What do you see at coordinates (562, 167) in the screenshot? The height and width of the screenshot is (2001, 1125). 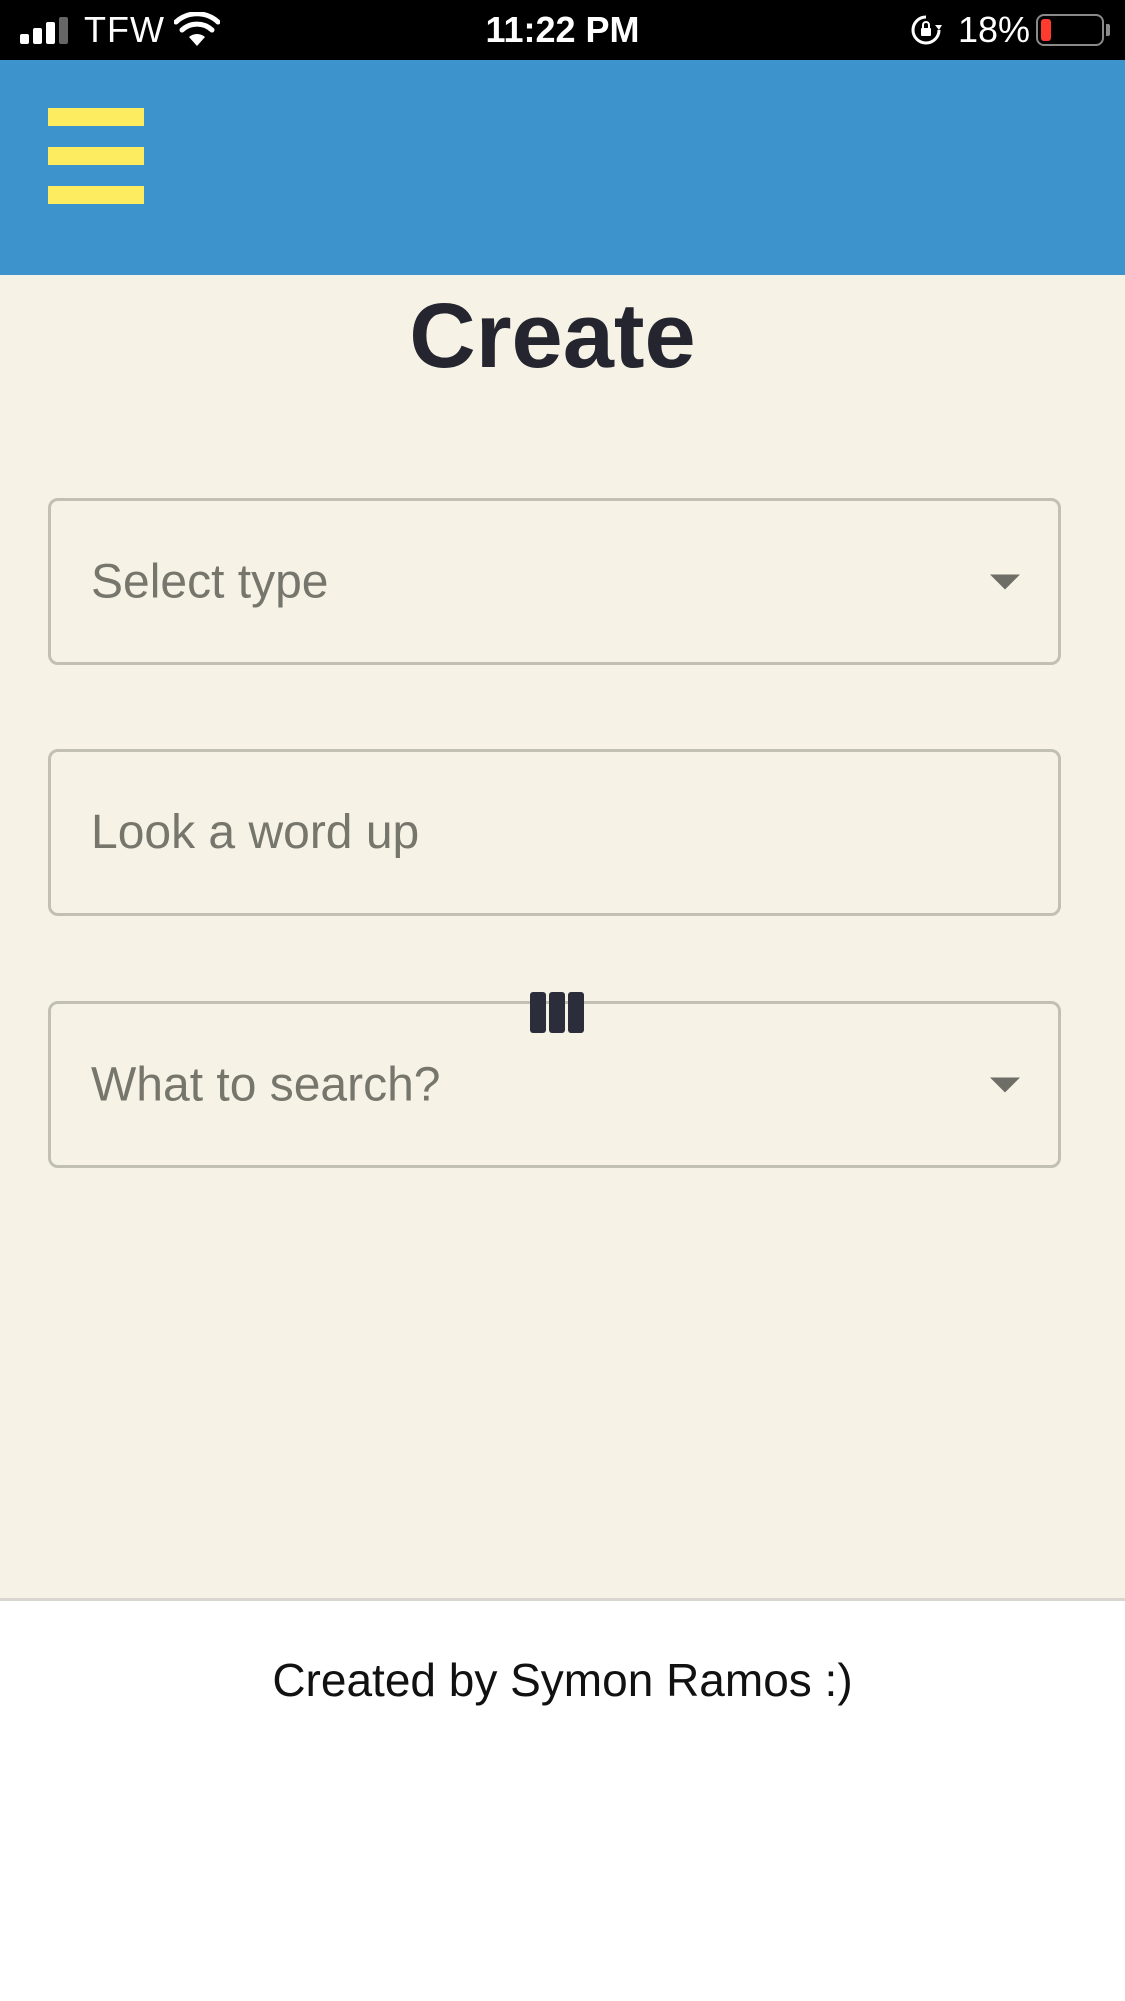 I see `app-header` at bounding box center [562, 167].